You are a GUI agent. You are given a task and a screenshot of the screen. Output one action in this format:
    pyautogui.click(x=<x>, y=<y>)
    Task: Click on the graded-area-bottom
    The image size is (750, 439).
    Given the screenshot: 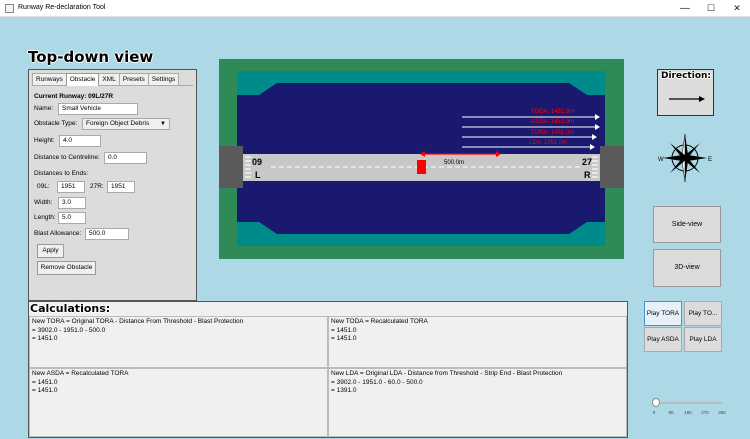 What is the action you would take?
    pyautogui.click(x=421, y=214)
    